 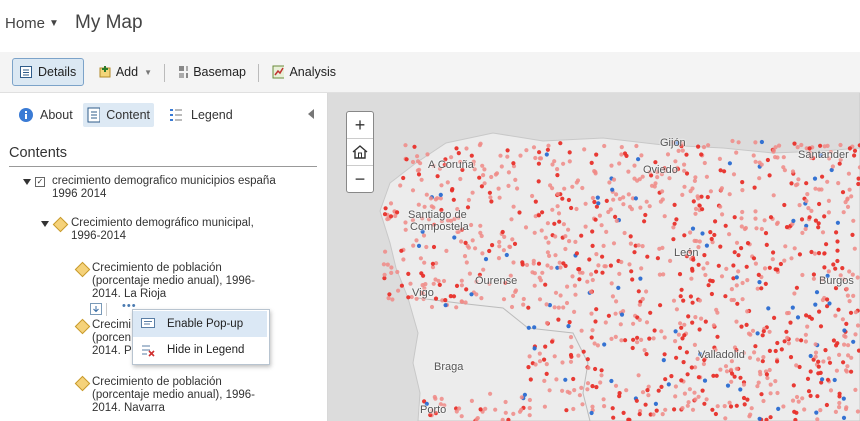 What do you see at coordinates (360, 151) in the screenshot?
I see `home-extent-button` at bounding box center [360, 151].